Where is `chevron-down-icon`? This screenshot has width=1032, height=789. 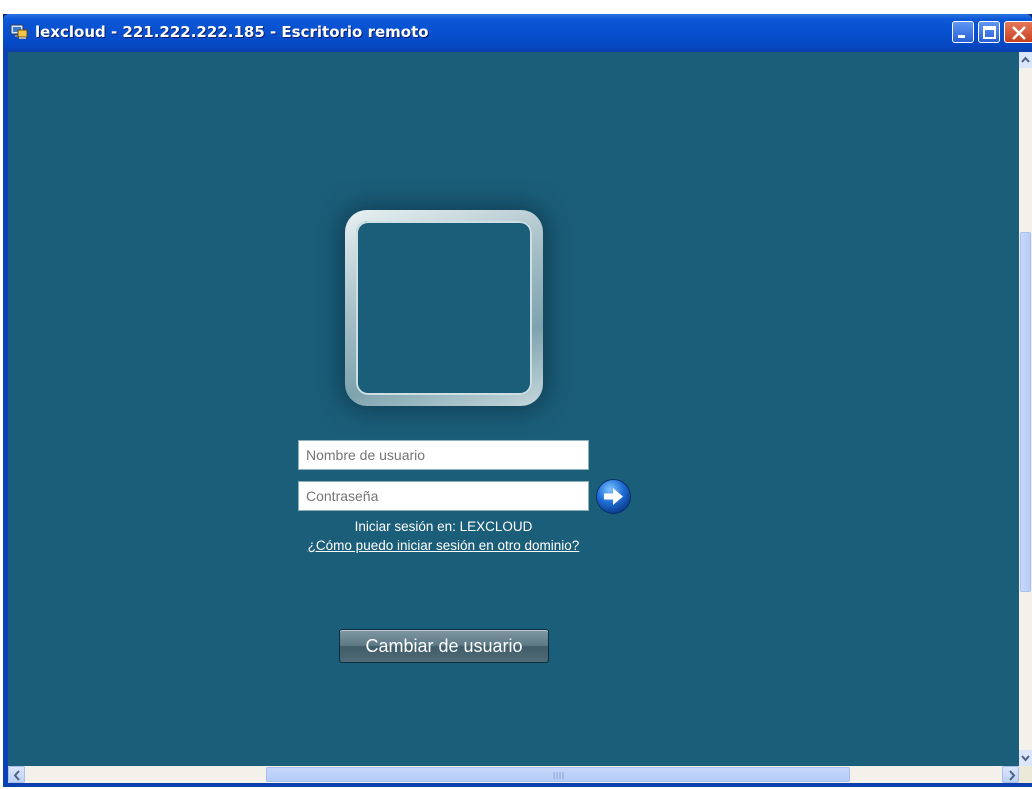
chevron-down-icon is located at coordinates (1025, 758).